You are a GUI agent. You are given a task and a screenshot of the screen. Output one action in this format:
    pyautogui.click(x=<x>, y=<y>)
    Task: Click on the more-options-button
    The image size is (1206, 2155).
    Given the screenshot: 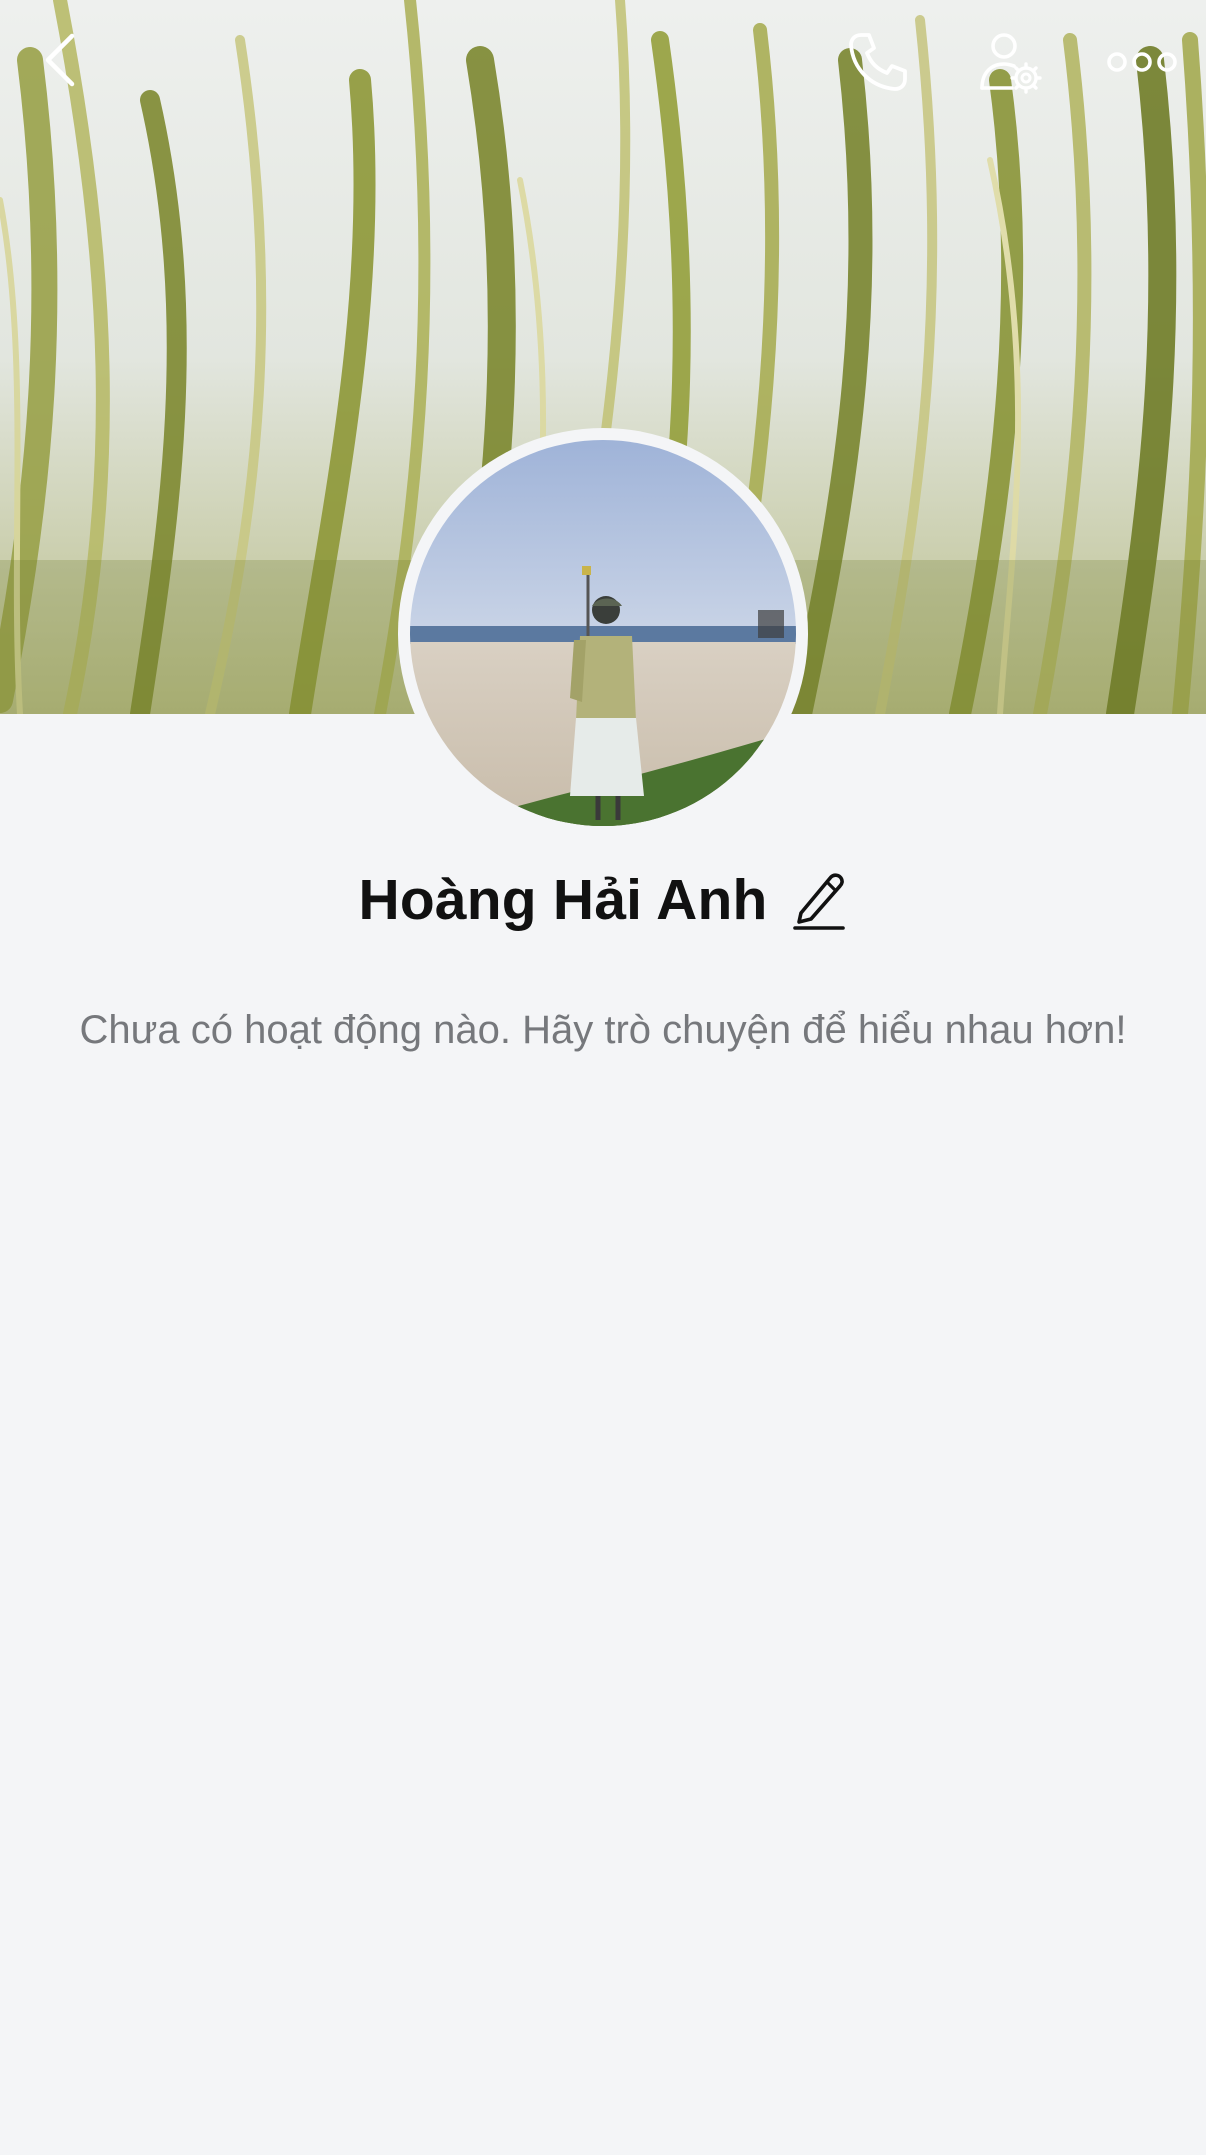 What is the action you would take?
    pyautogui.click(x=1142, y=62)
    